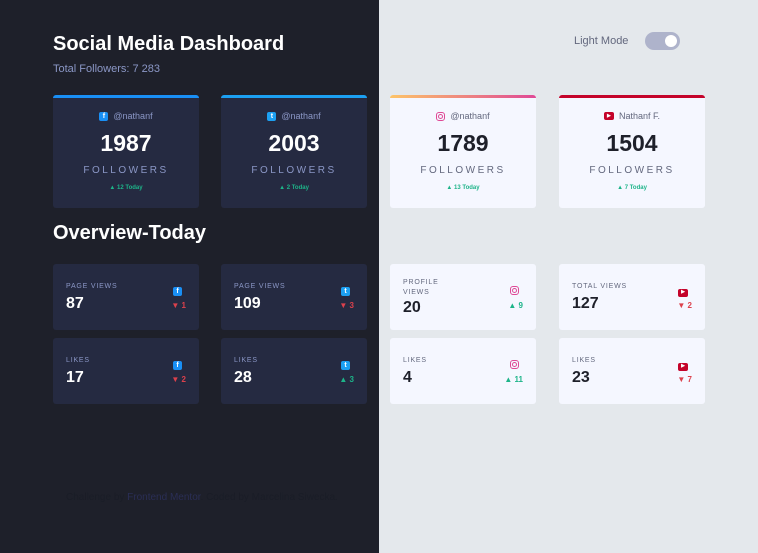 This screenshot has width=758, height=553. What do you see at coordinates (183, 305) in the screenshot?
I see `overview-delta: 1` at bounding box center [183, 305].